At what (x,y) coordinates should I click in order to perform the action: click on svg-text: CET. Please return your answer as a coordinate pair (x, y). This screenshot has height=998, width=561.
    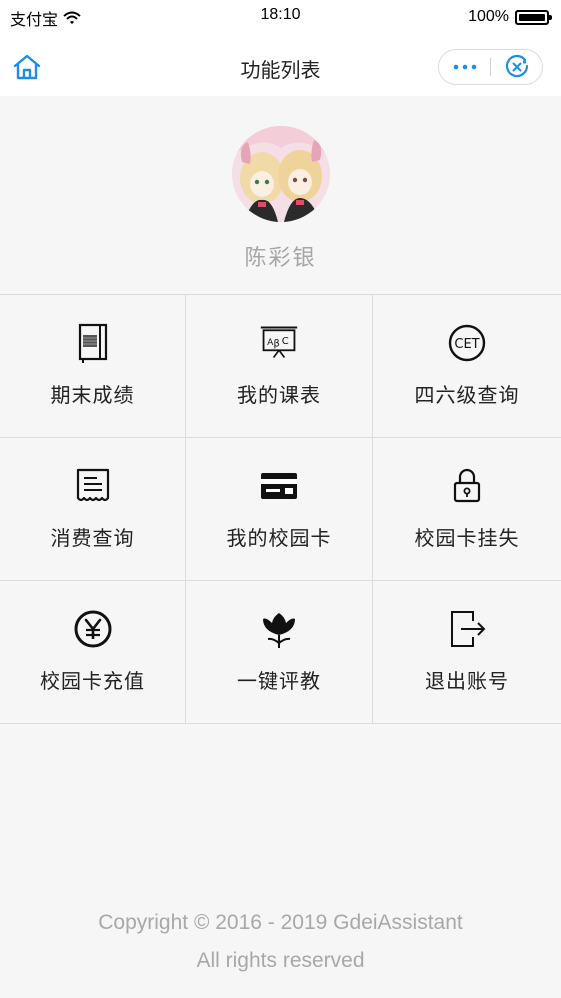
    Looking at the image, I should click on (466, 344).